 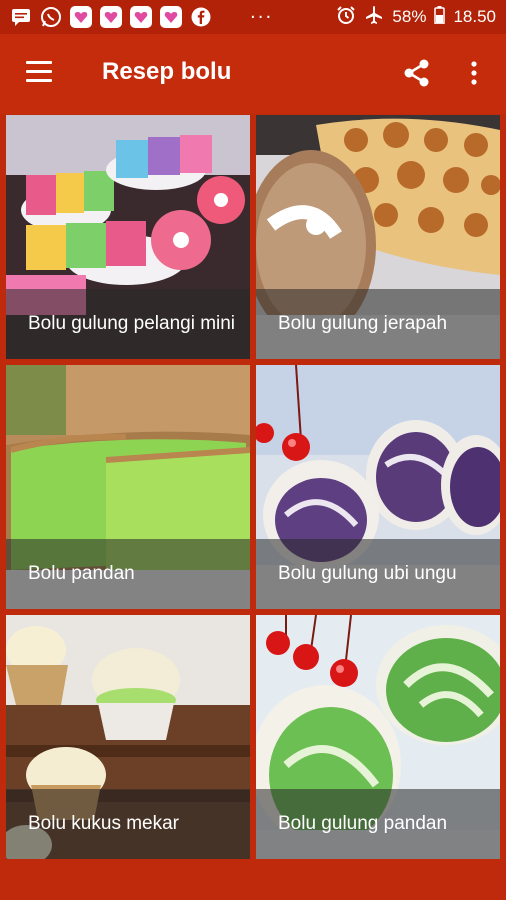 I want to click on recipe-title: Bolu gulung pelangi mini, so click(x=132, y=323).